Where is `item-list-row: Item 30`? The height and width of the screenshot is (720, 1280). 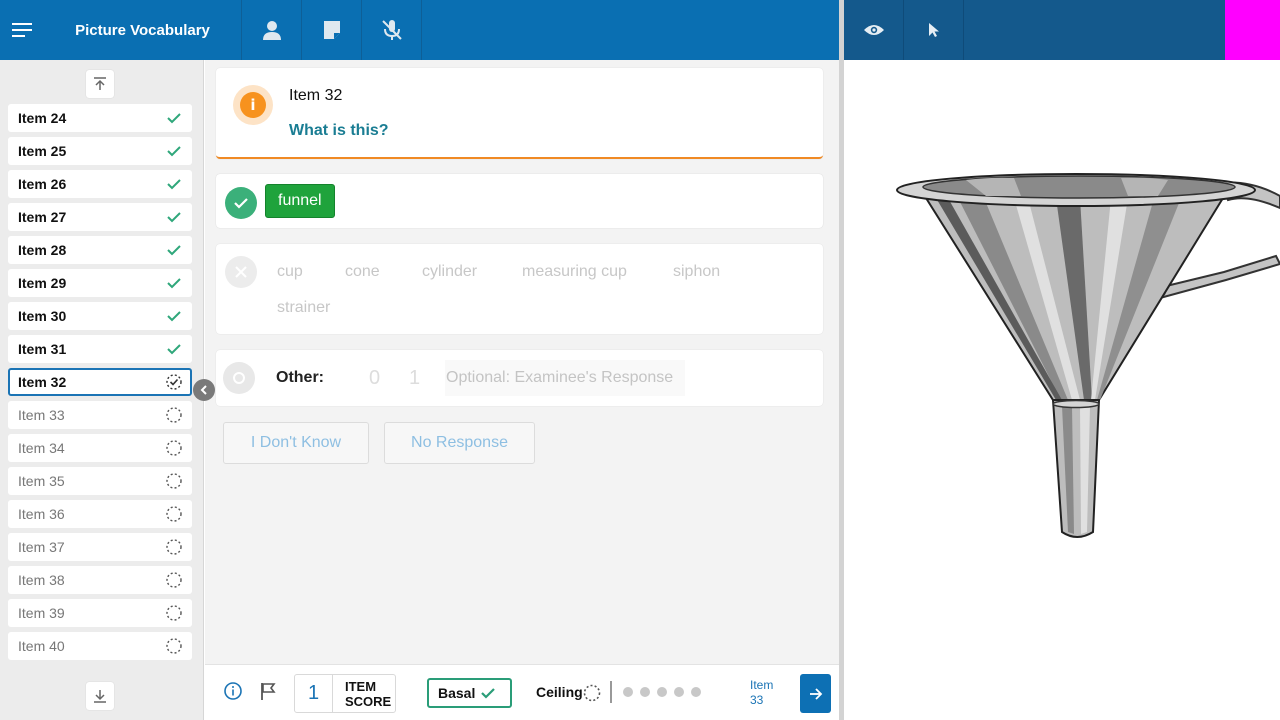 item-list-row: Item 30 is located at coordinates (100, 316).